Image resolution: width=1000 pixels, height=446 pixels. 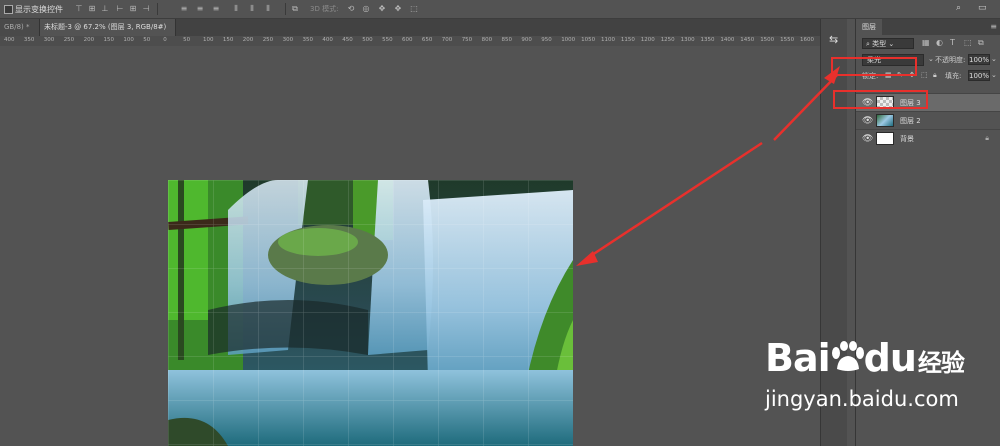 I want to click on layer-filter-kind: 类型, so click(x=879, y=44).